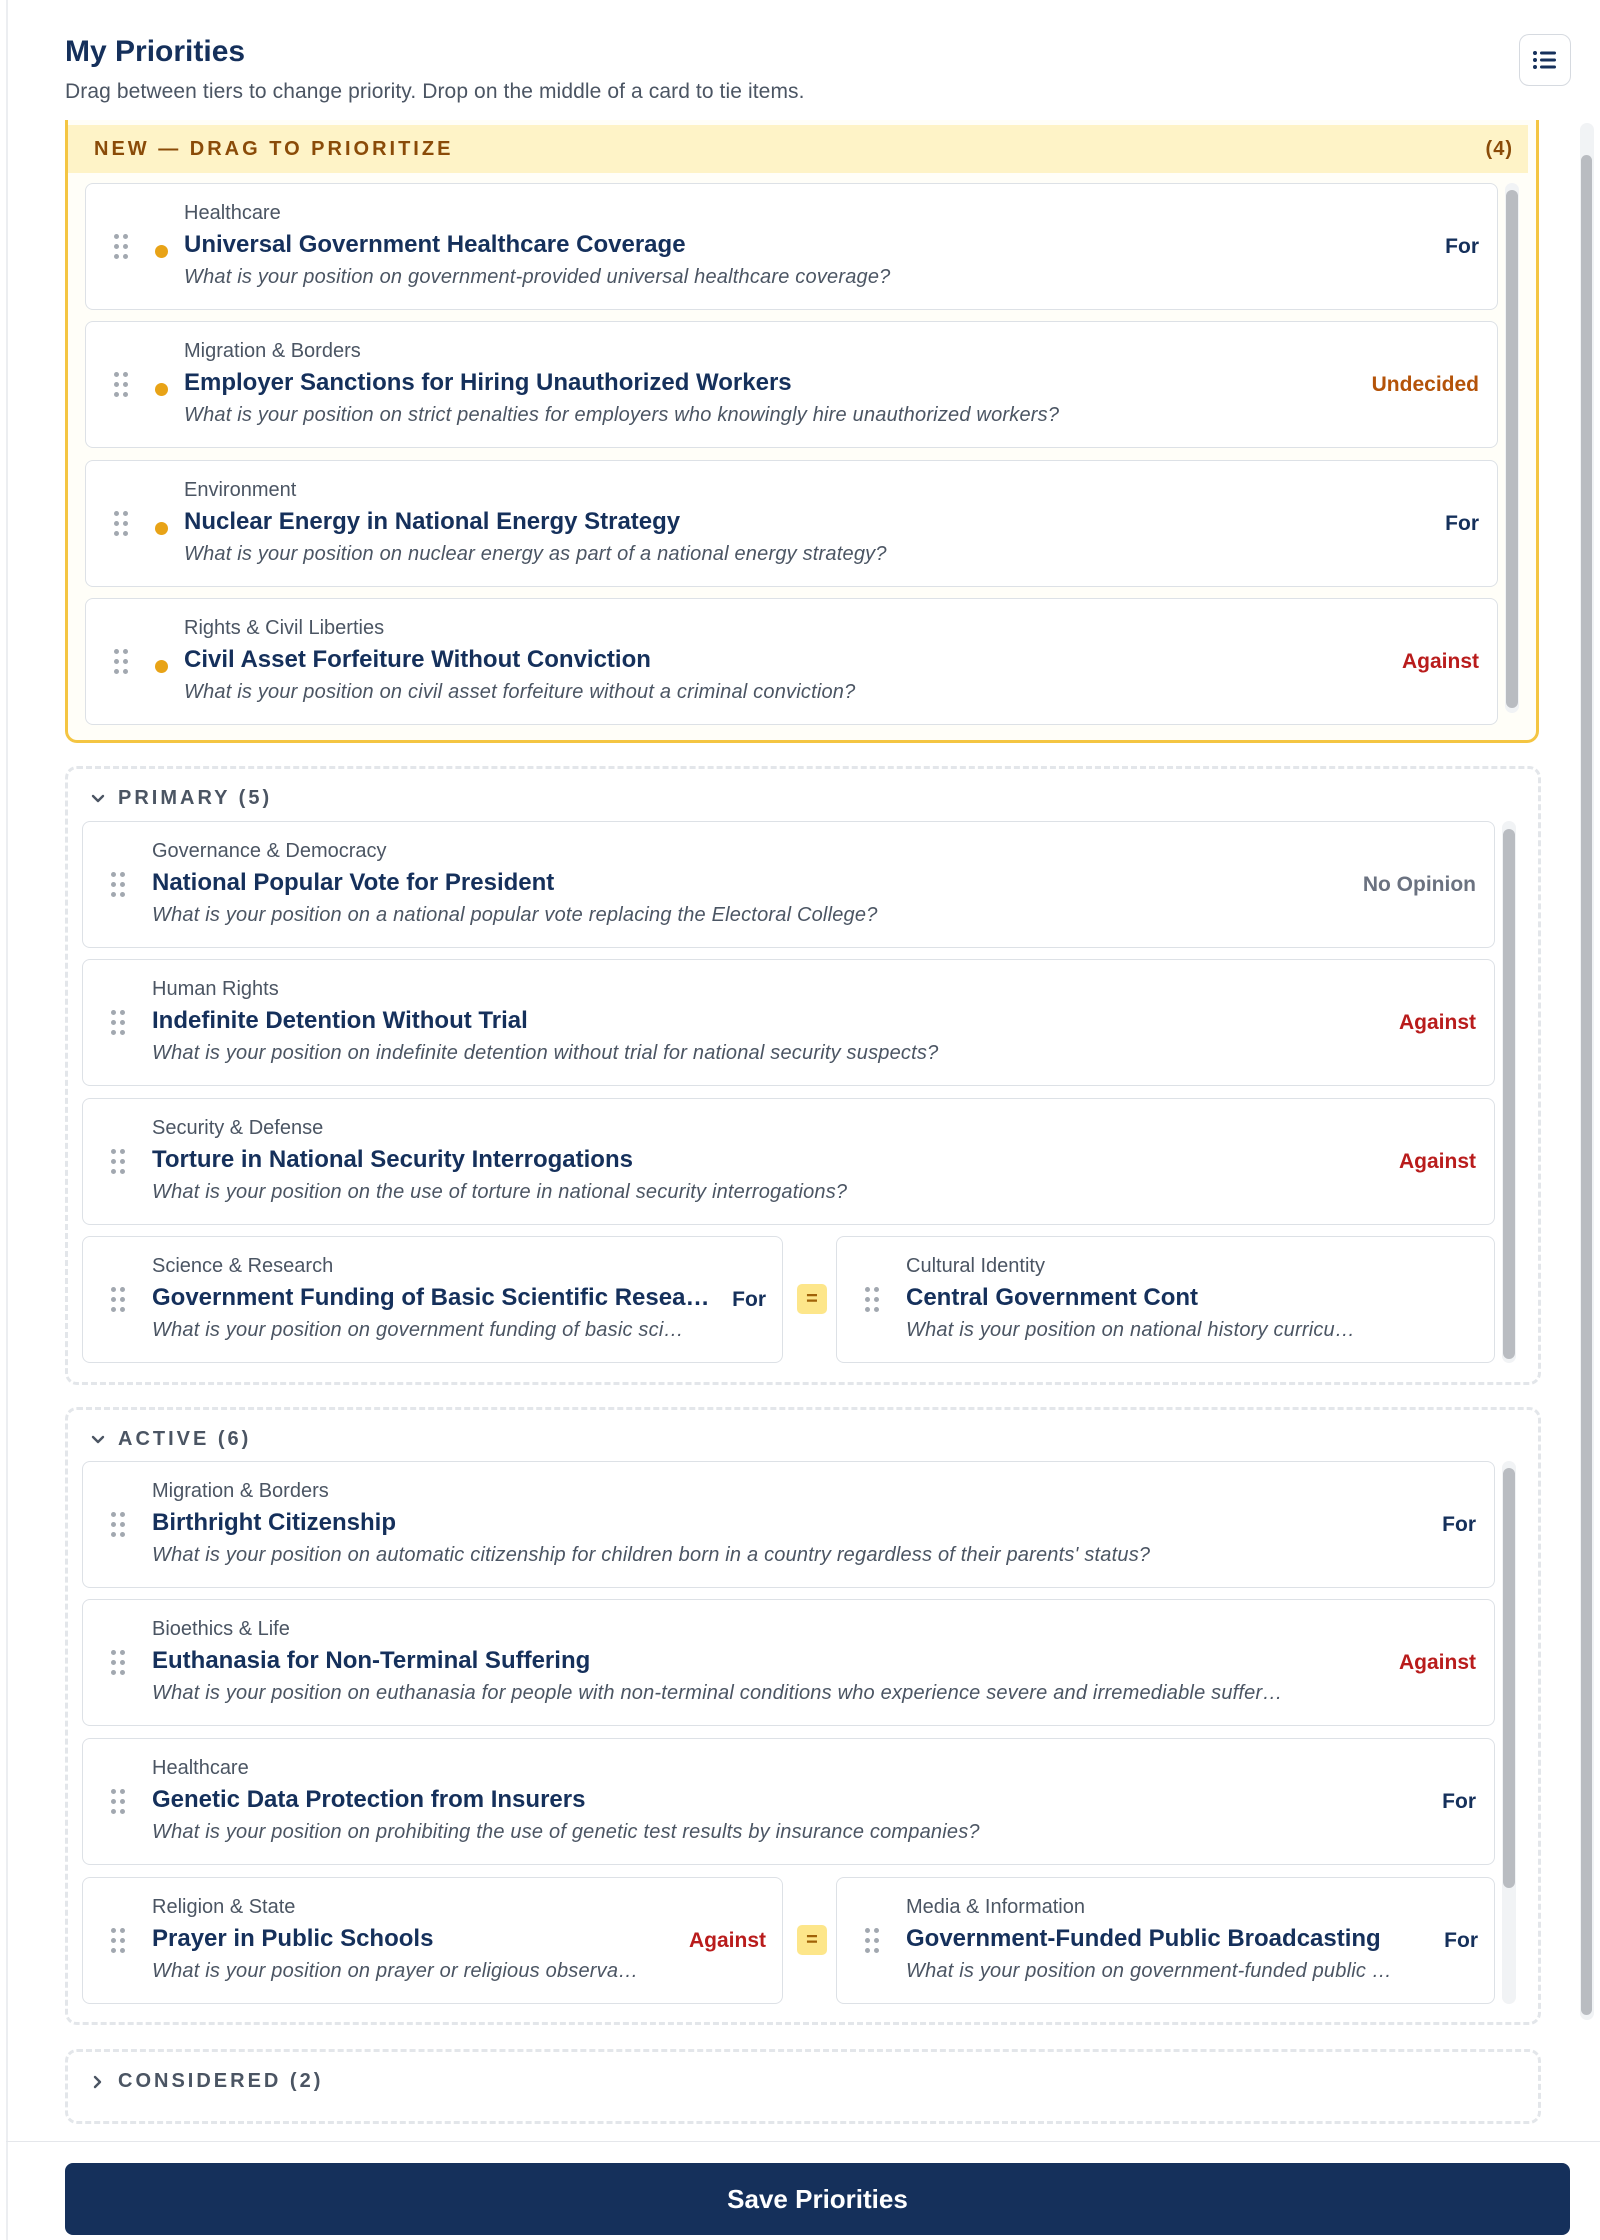  Describe the element at coordinates (803, 2086) in the screenshot. I see `tier-considered: CONSIDERED (2)` at that location.